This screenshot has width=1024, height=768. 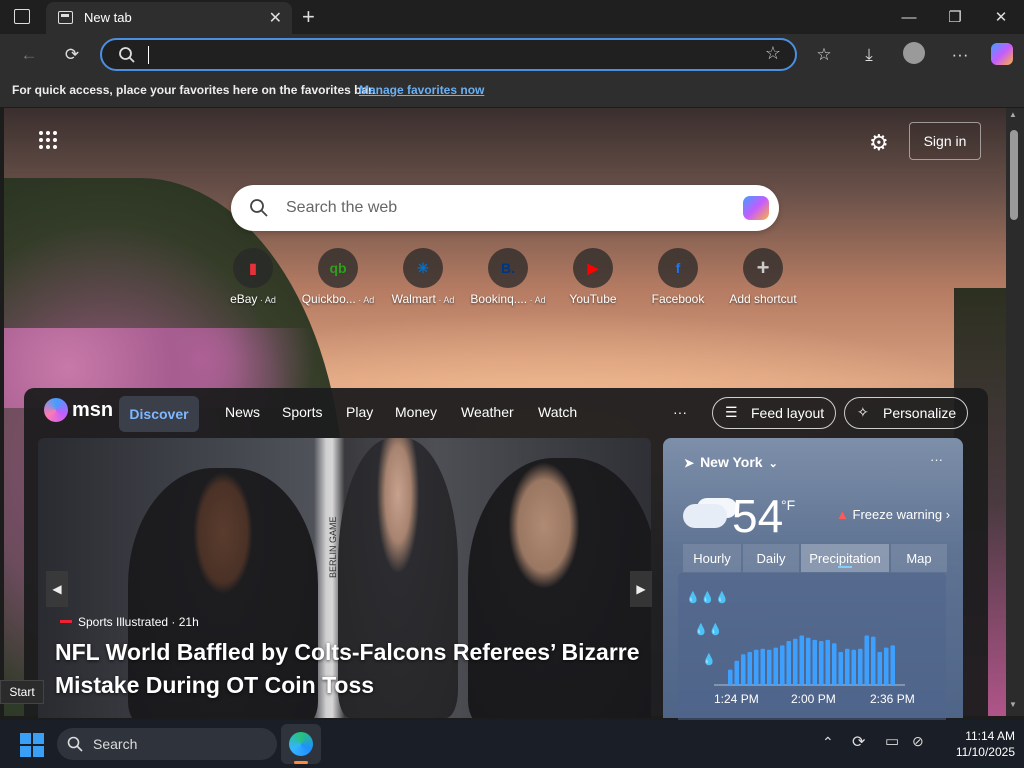 I want to click on address-input, so click(x=149, y=55).